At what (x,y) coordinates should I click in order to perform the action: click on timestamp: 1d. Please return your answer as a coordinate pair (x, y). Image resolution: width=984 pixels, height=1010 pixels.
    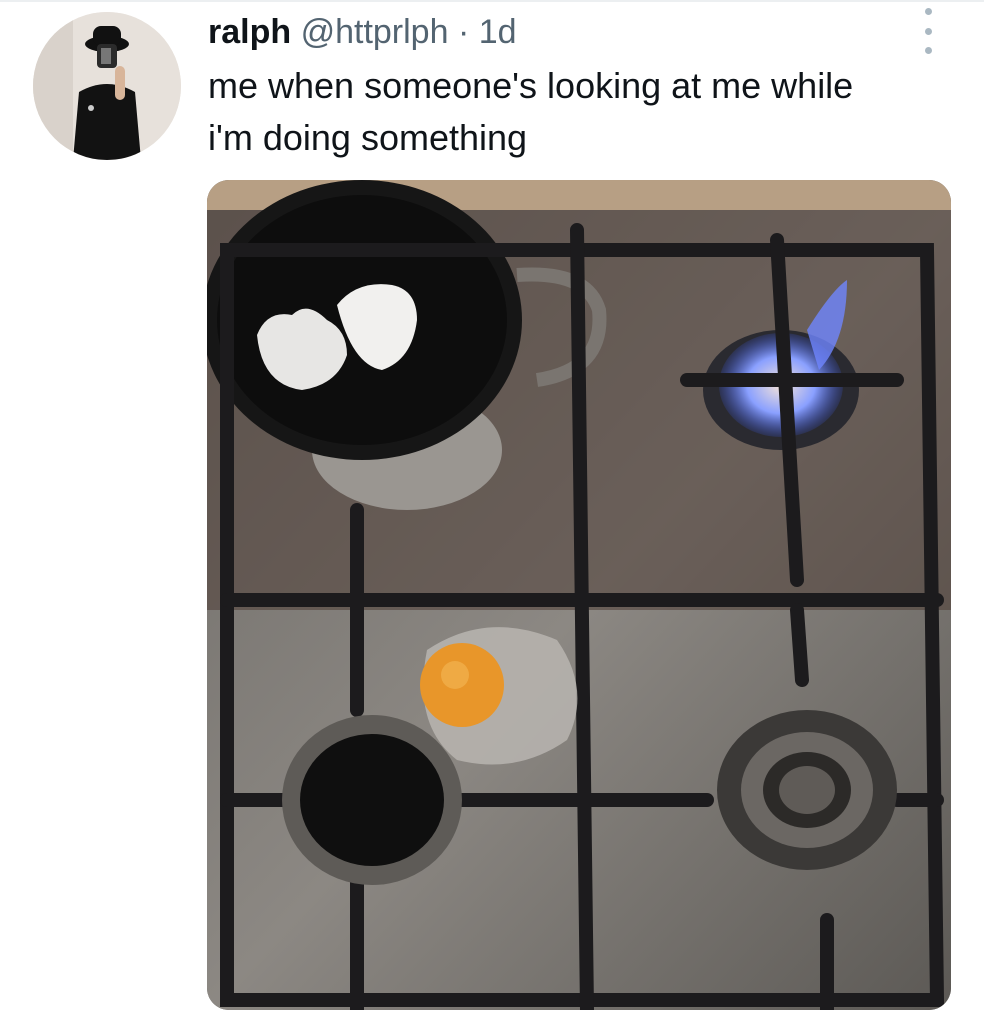
    Looking at the image, I should click on (498, 32).